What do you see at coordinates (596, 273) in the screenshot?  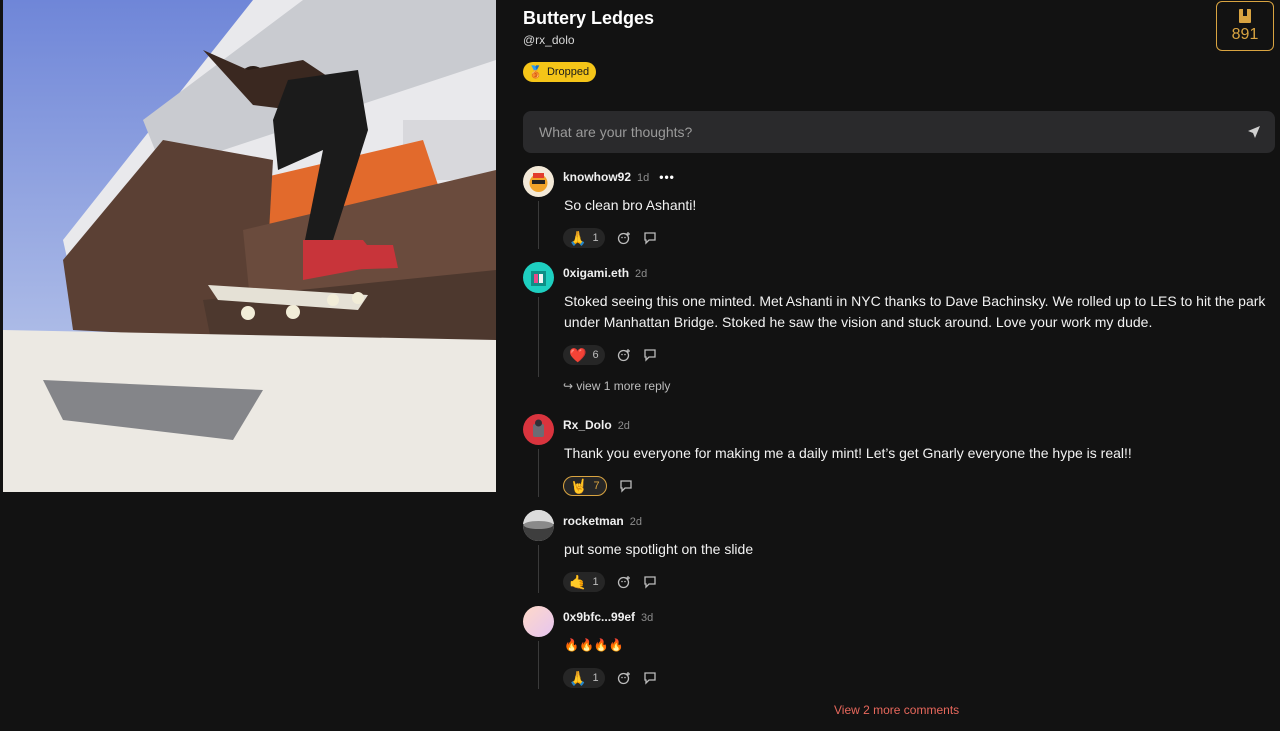 I see `comment-username: 0xigami.eth` at bounding box center [596, 273].